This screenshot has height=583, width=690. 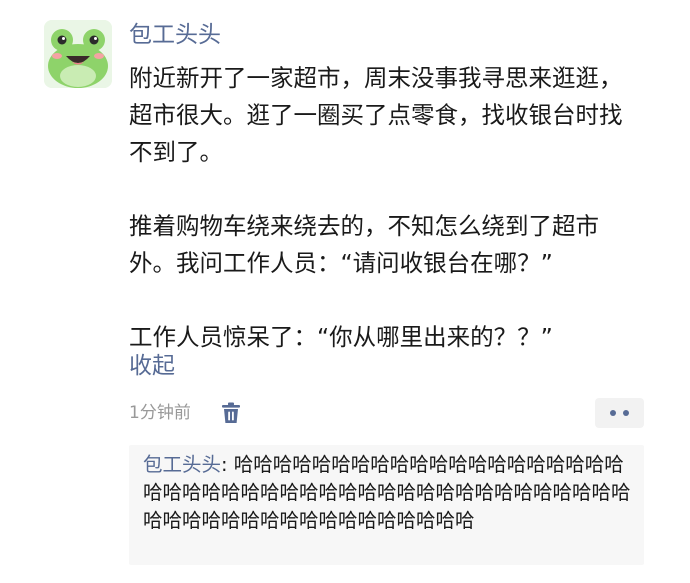 I want to click on frog-avatar, so click(x=78, y=54).